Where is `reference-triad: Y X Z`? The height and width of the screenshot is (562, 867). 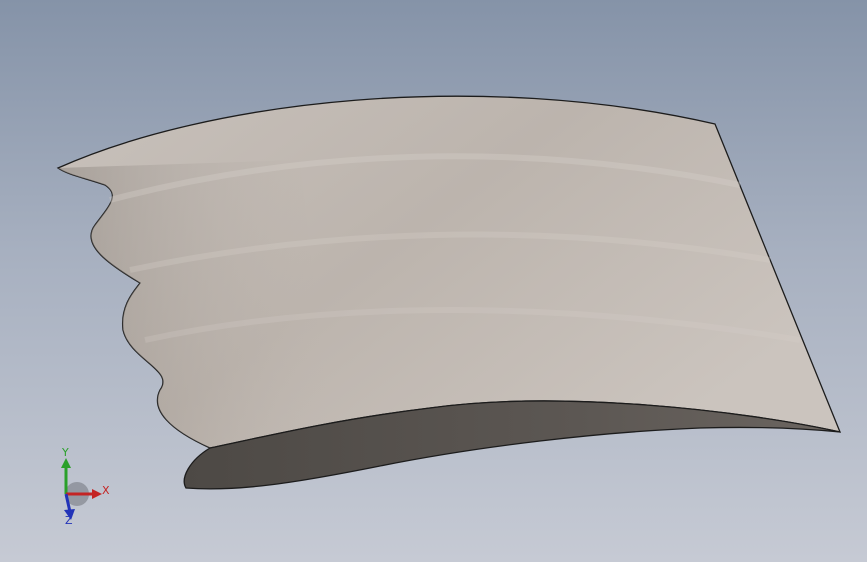
reference-triad: Y X Z is located at coordinates (84, 486).